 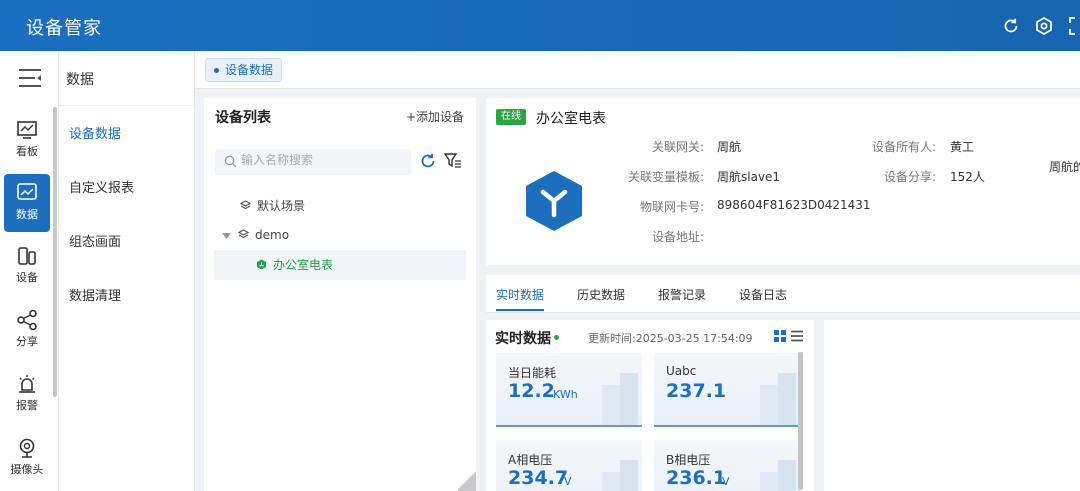 I want to click on share-icon, so click(x=27, y=320).